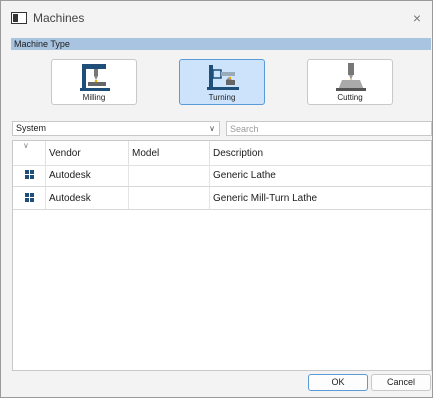  I want to click on milling-type-button: Milling, so click(94, 82).